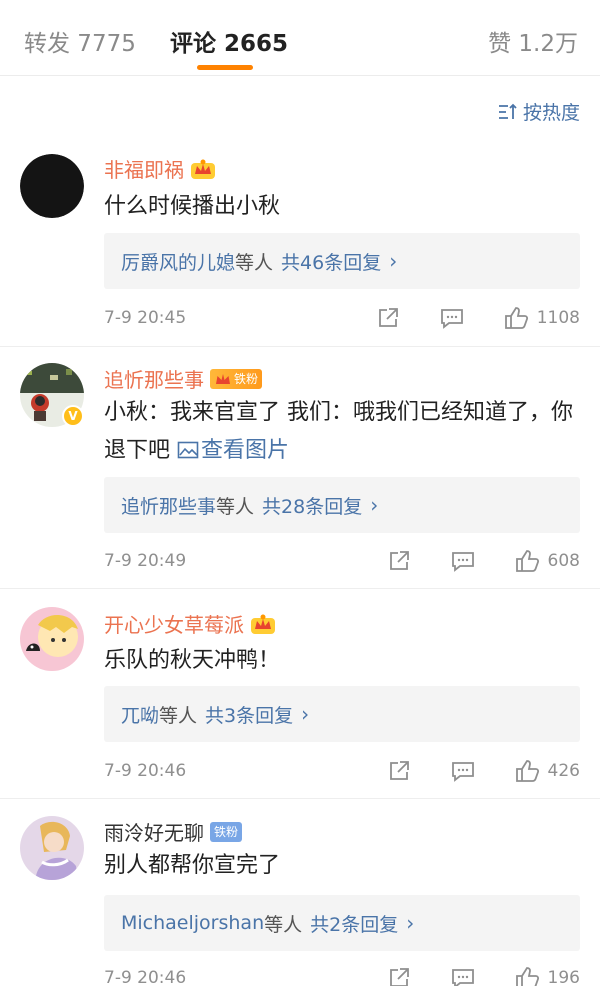  What do you see at coordinates (249, 715) in the screenshot?
I see `reply-count: 共3条回复` at bounding box center [249, 715].